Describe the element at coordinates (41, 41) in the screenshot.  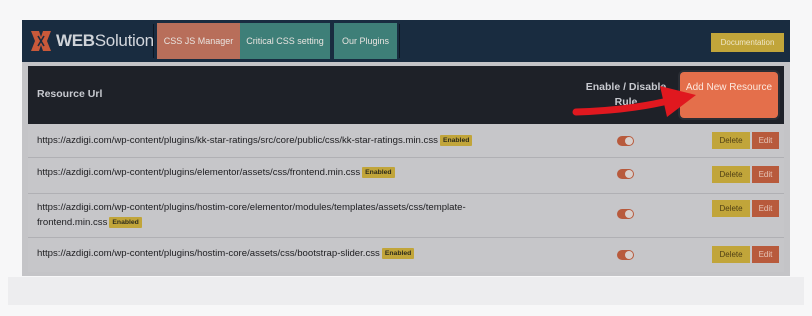
I see `logo-mark-icon` at that location.